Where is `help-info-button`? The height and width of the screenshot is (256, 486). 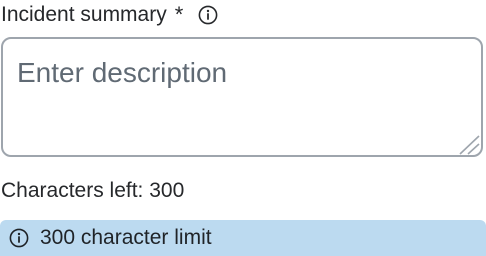 help-info-button is located at coordinates (208, 15).